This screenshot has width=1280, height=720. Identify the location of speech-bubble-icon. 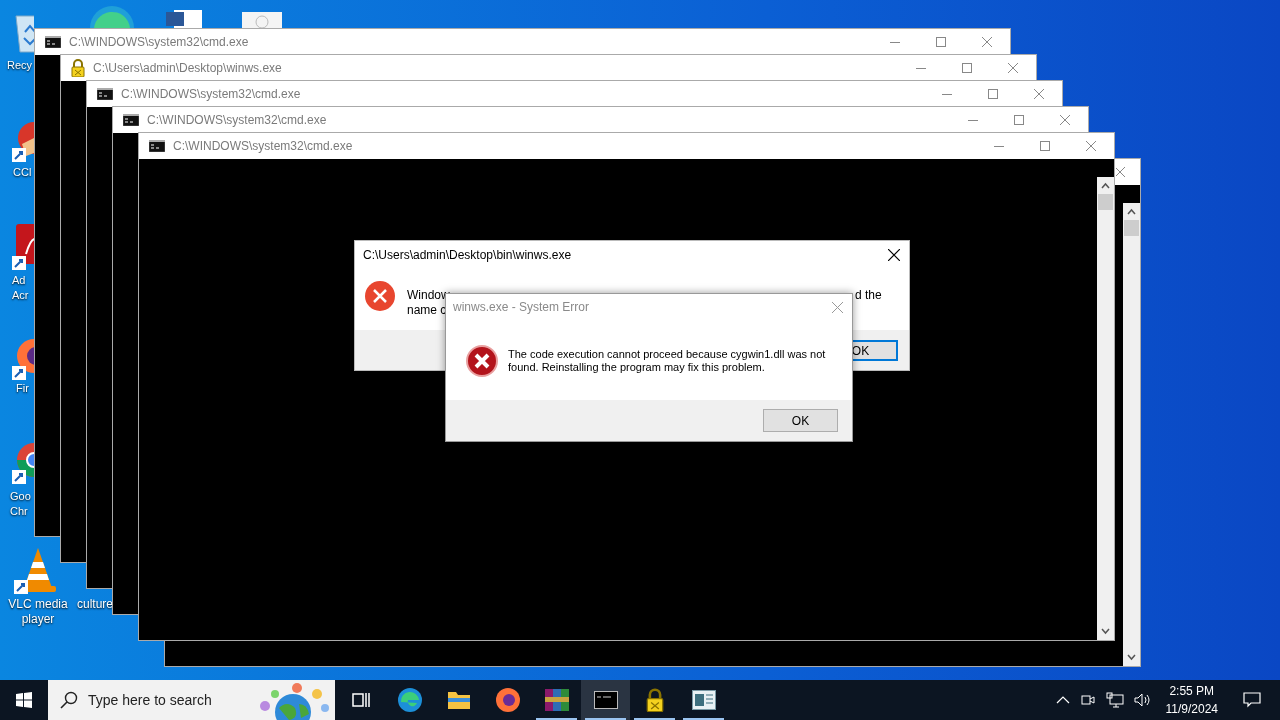
(1252, 700).